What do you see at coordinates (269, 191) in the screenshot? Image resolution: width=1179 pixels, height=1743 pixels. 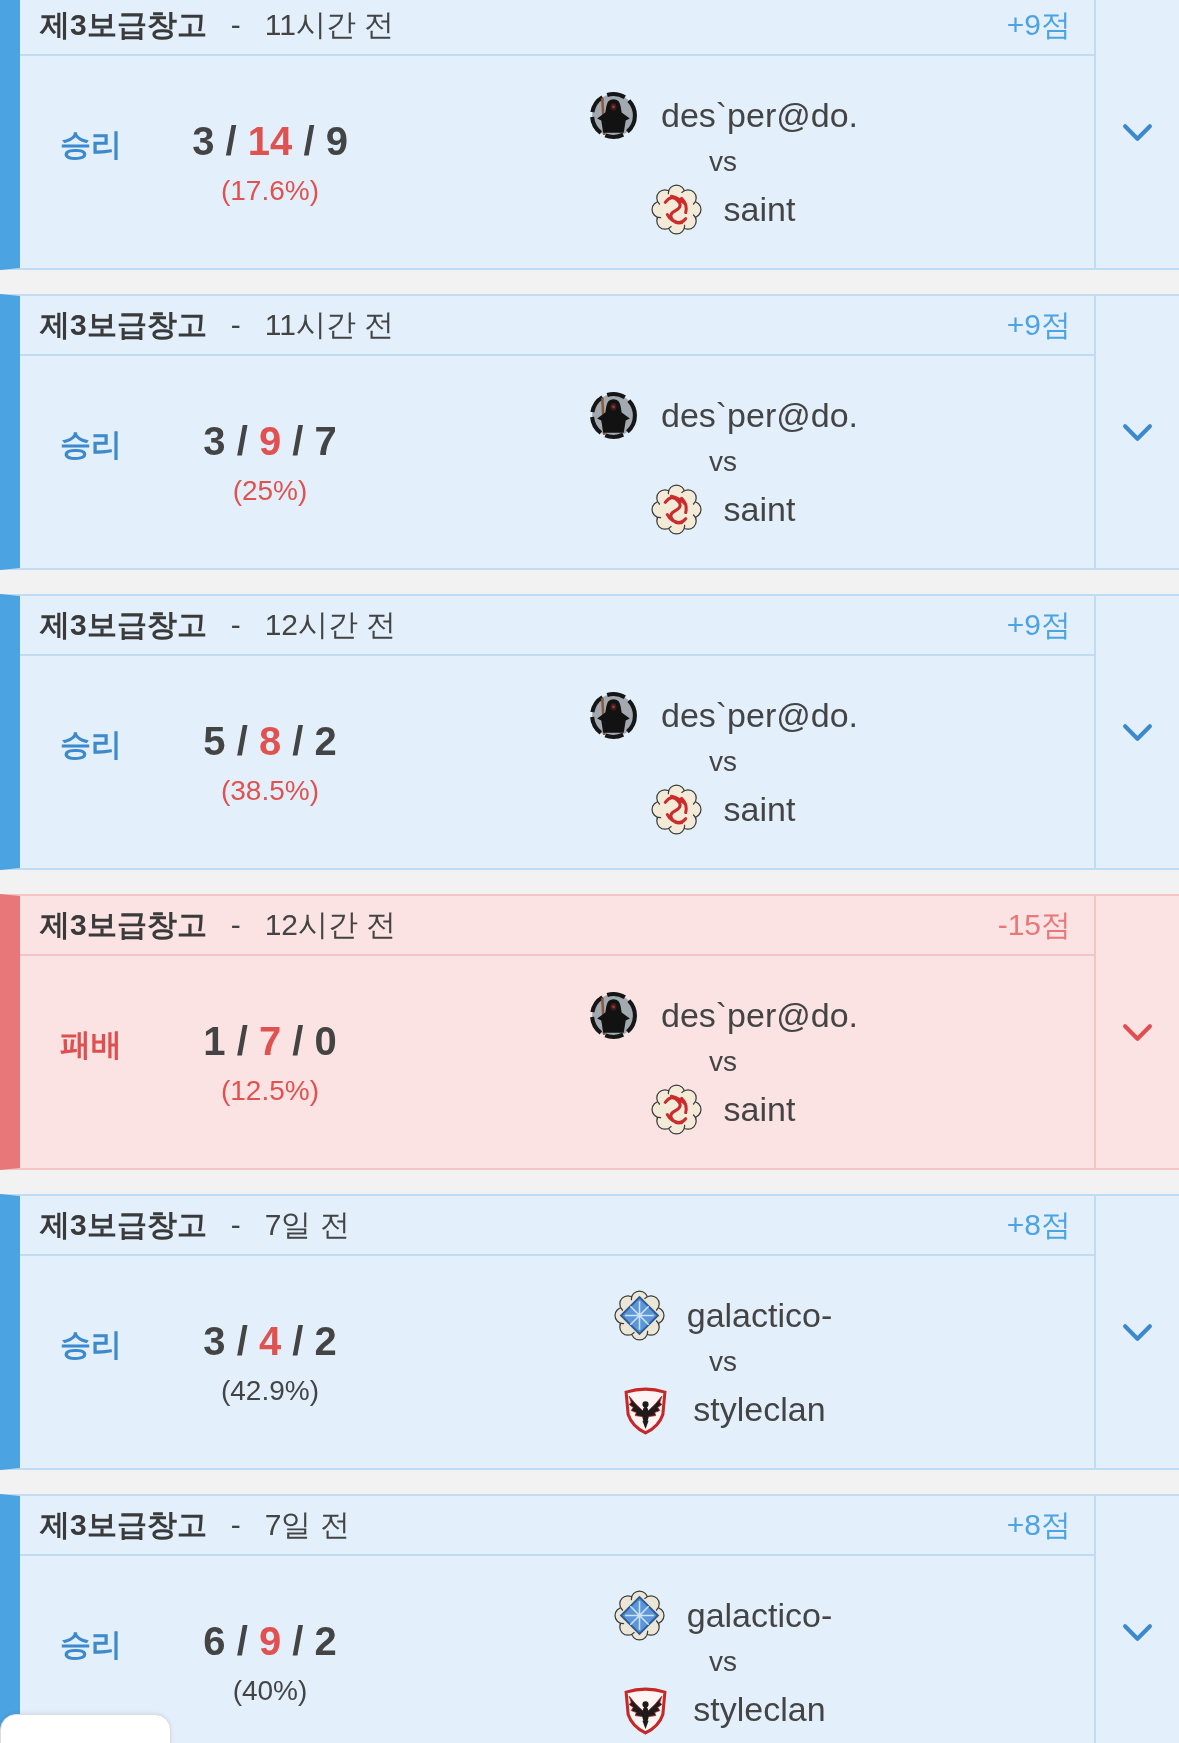 I see `kill-ratio: (17.6%)` at bounding box center [269, 191].